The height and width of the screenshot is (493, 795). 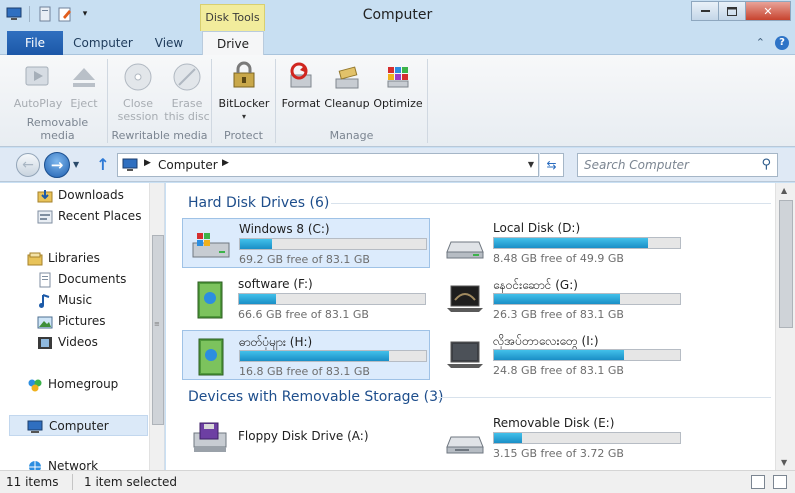 I want to click on chevron-down-icon: ▾, so click(x=243, y=116).